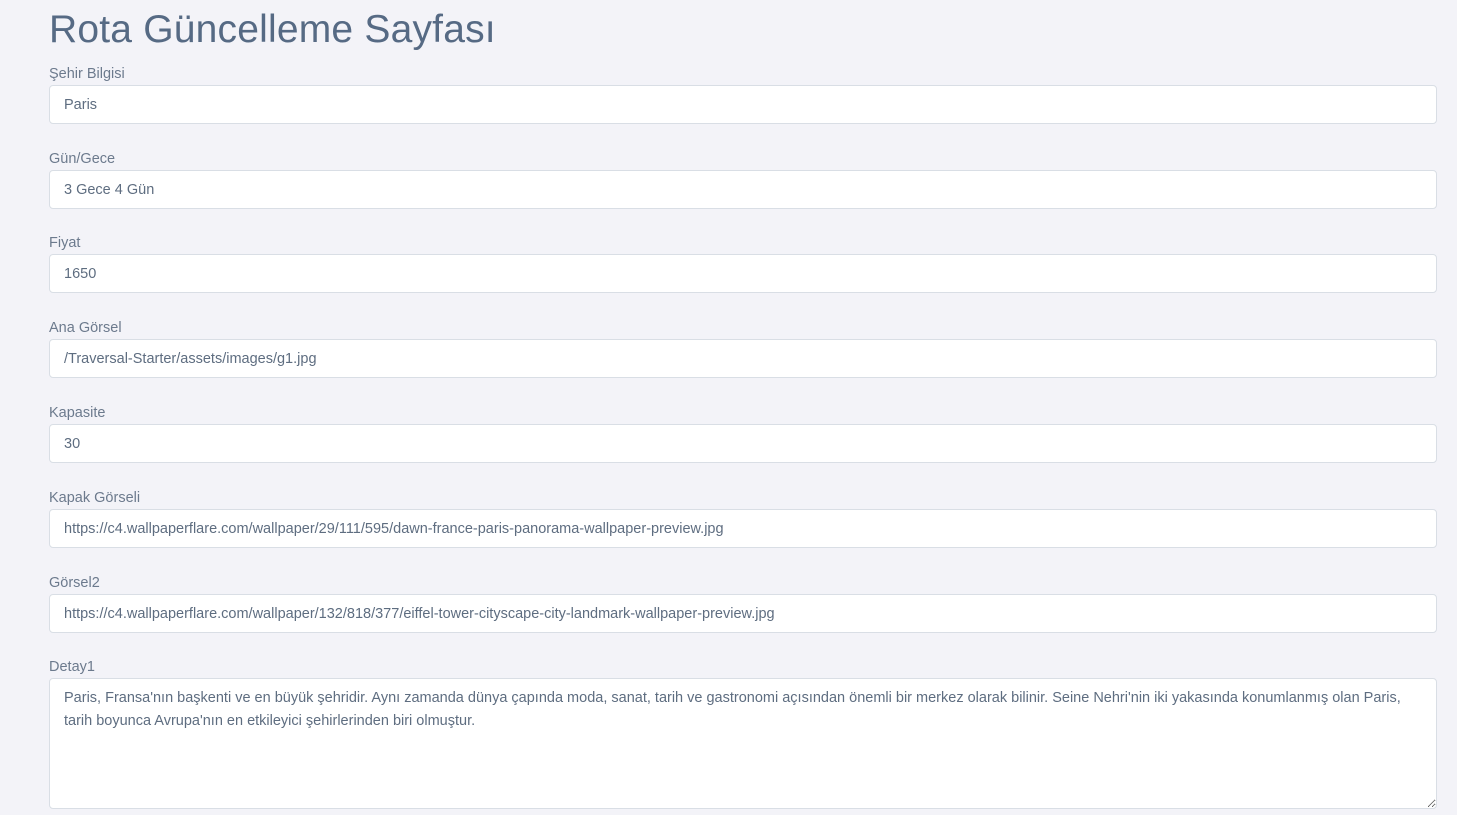 The height and width of the screenshot is (815, 1457). What do you see at coordinates (85, 328) in the screenshot?
I see `main-image-label: Ana Görsel` at bounding box center [85, 328].